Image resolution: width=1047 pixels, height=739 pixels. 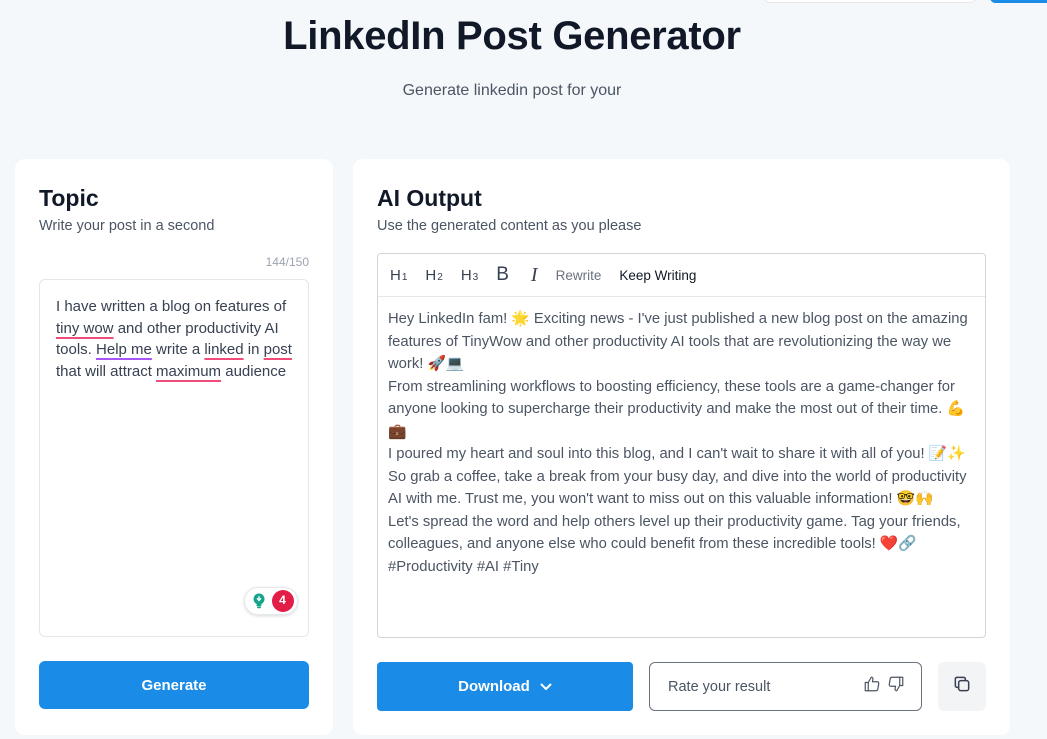 What do you see at coordinates (404, 277) in the screenshot?
I see `heading1-sub: 1` at bounding box center [404, 277].